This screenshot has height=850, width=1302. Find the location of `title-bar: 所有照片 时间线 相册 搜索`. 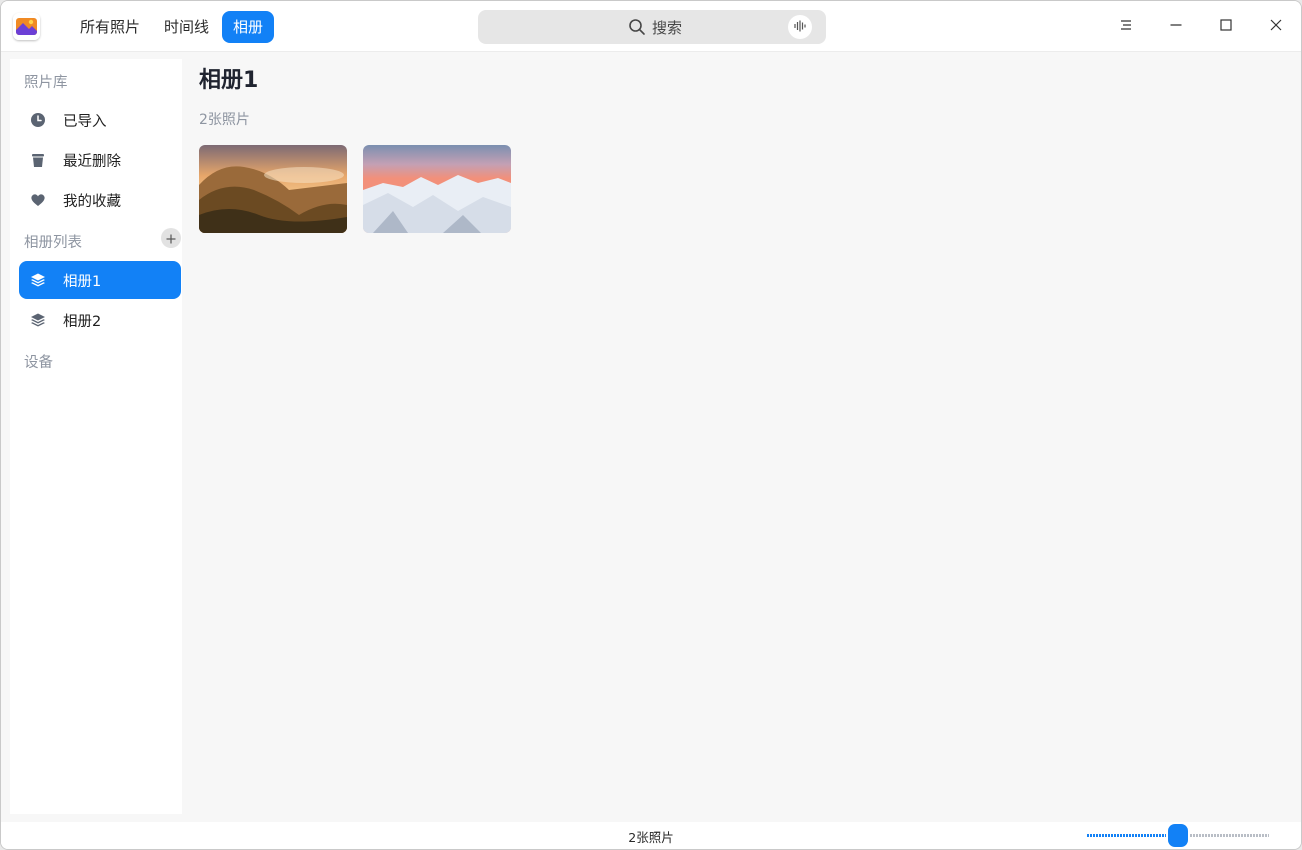

title-bar: 所有照片 时间线 相册 搜索 is located at coordinates (651, 26).